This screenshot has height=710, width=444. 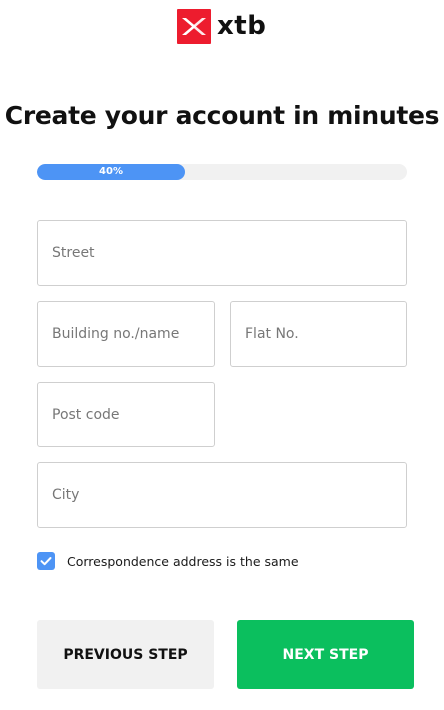 I want to click on city-field, so click(x=222, y=495).